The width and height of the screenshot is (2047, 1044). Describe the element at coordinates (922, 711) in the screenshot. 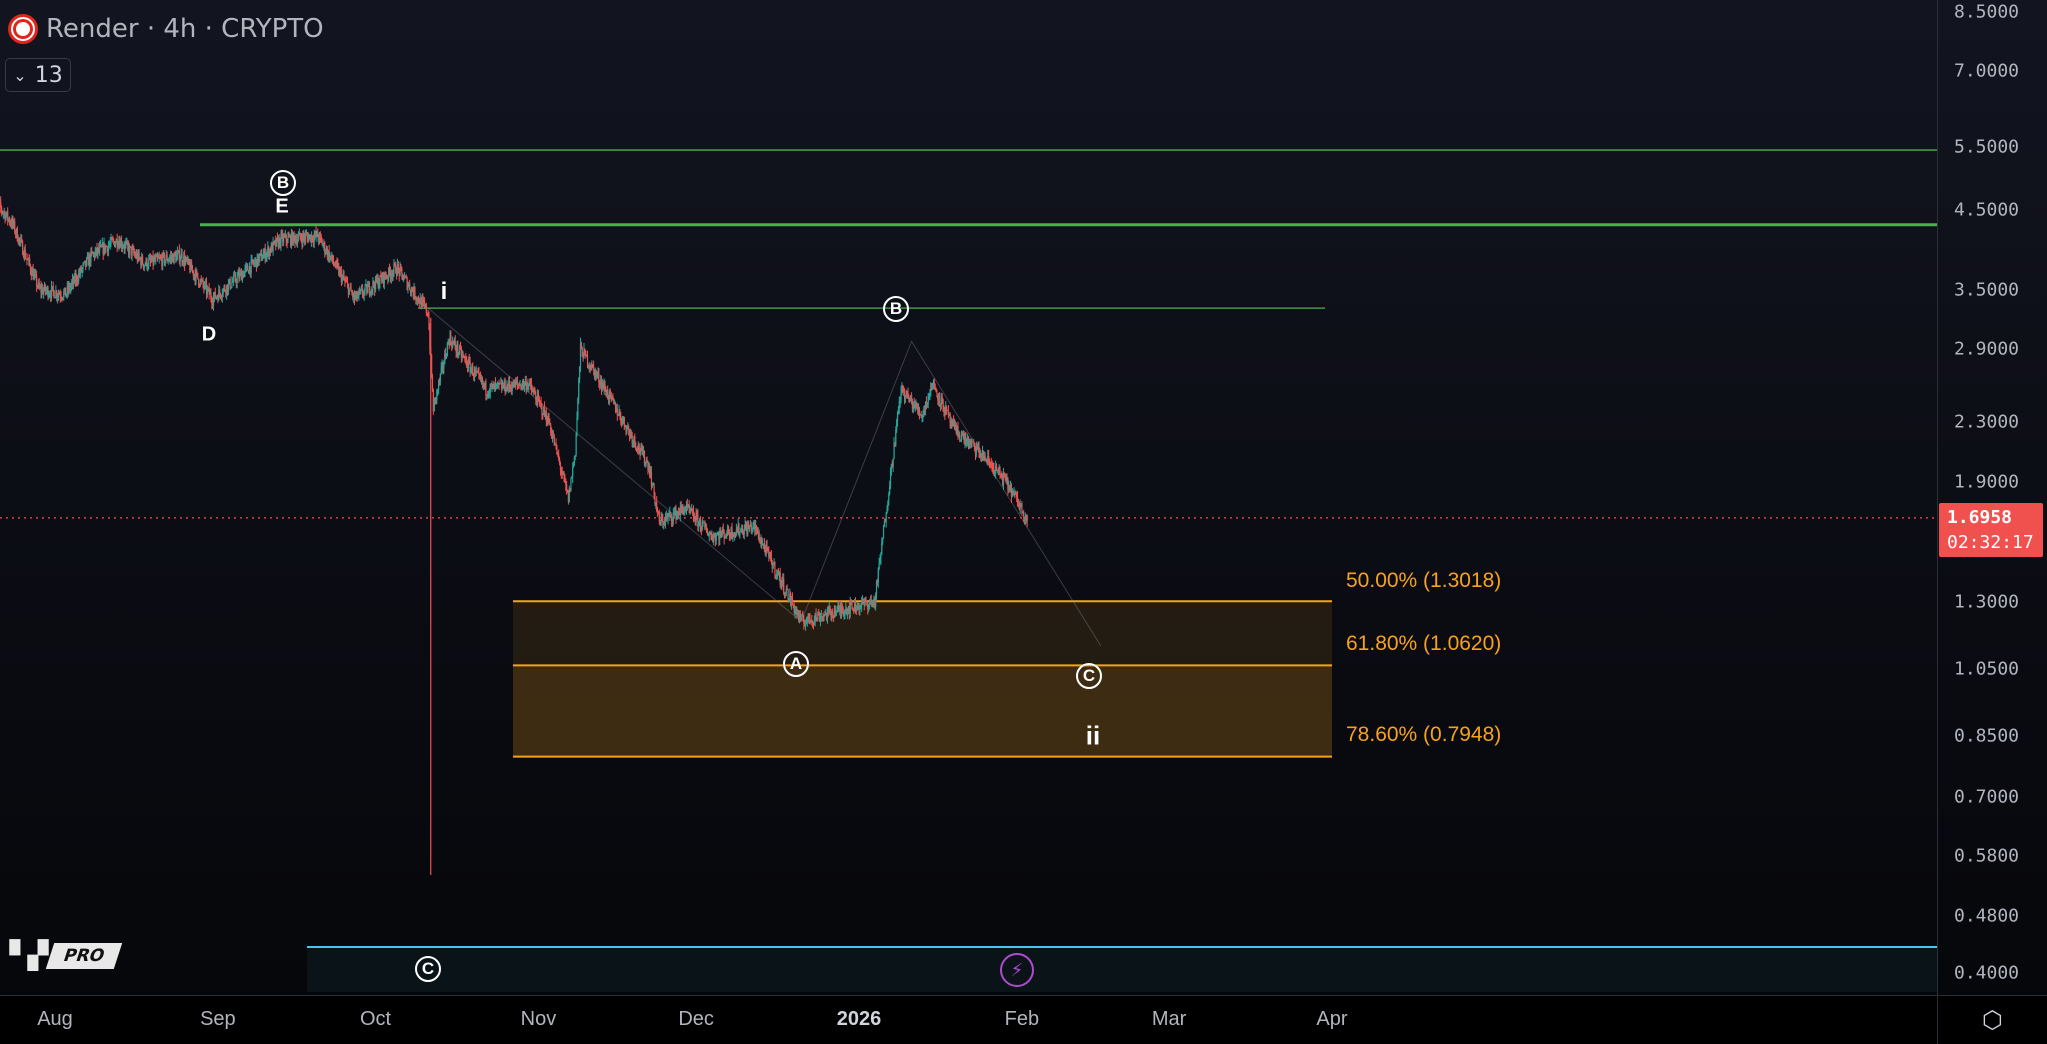

I see `fib-zone-lower` at that location.